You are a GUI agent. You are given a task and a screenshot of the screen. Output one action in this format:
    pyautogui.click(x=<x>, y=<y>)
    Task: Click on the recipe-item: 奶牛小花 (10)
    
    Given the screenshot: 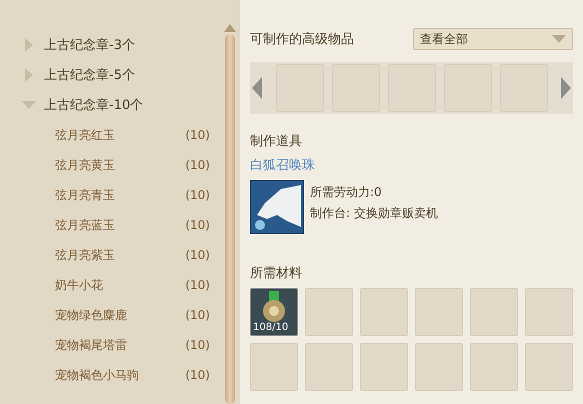 What is the action you would take?
    pyautogui.click(x=121, y=285)
    